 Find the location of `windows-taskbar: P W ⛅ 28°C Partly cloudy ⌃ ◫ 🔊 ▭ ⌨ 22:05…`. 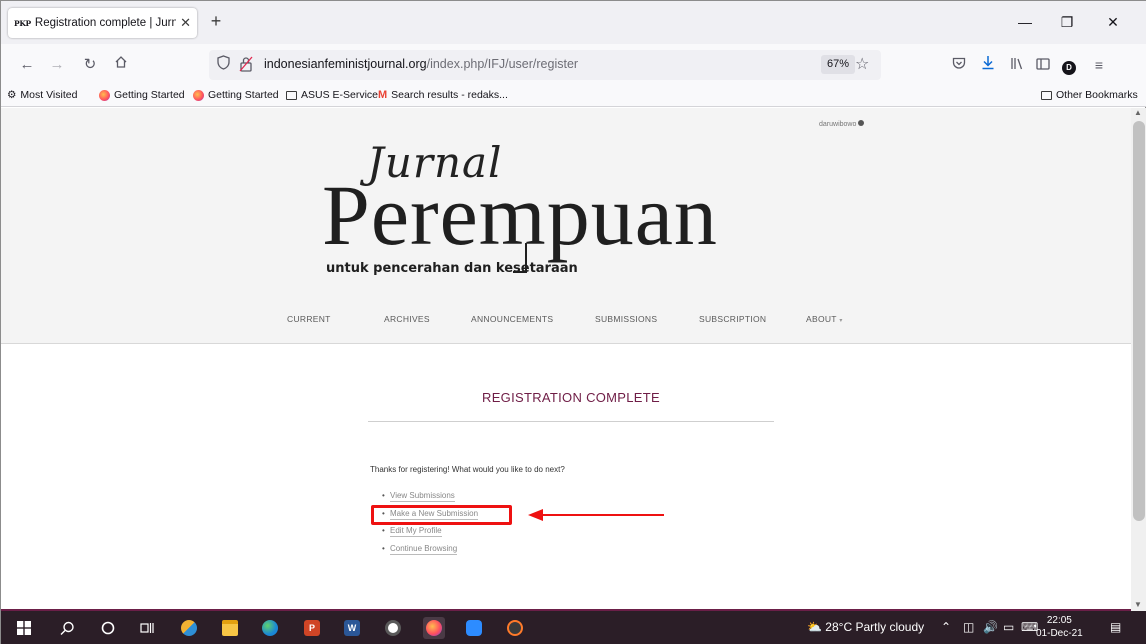

windows-taskbar: P W ⛅ 28°C Partly cloudy ⌃ ◫ 🔊 ▭ ⌨ 22:05… is located at coordinates (573, 627).